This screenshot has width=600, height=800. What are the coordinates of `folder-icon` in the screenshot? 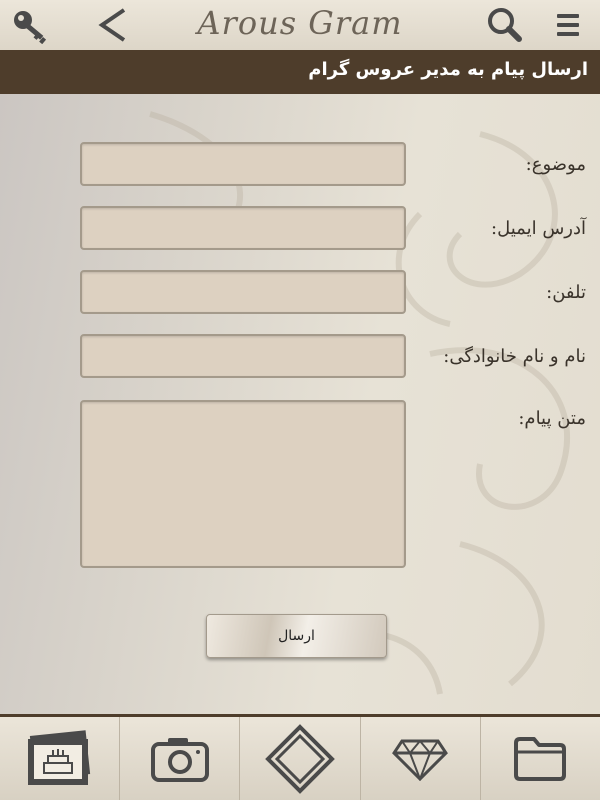 It's located at (540, 758).